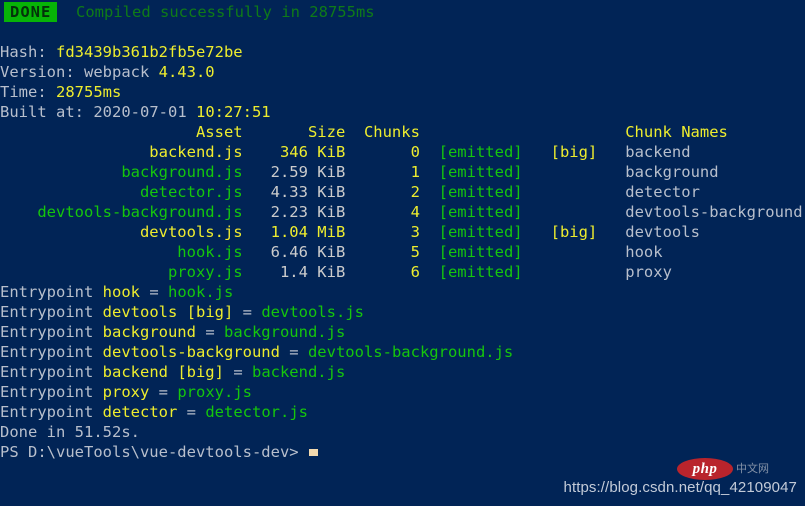 Image resolution: width=805 pixels, height=506 pixels. Describe the element at coordinates (294, 152) in the screenshot. I see `asset-size: 346 KiB` at that location.